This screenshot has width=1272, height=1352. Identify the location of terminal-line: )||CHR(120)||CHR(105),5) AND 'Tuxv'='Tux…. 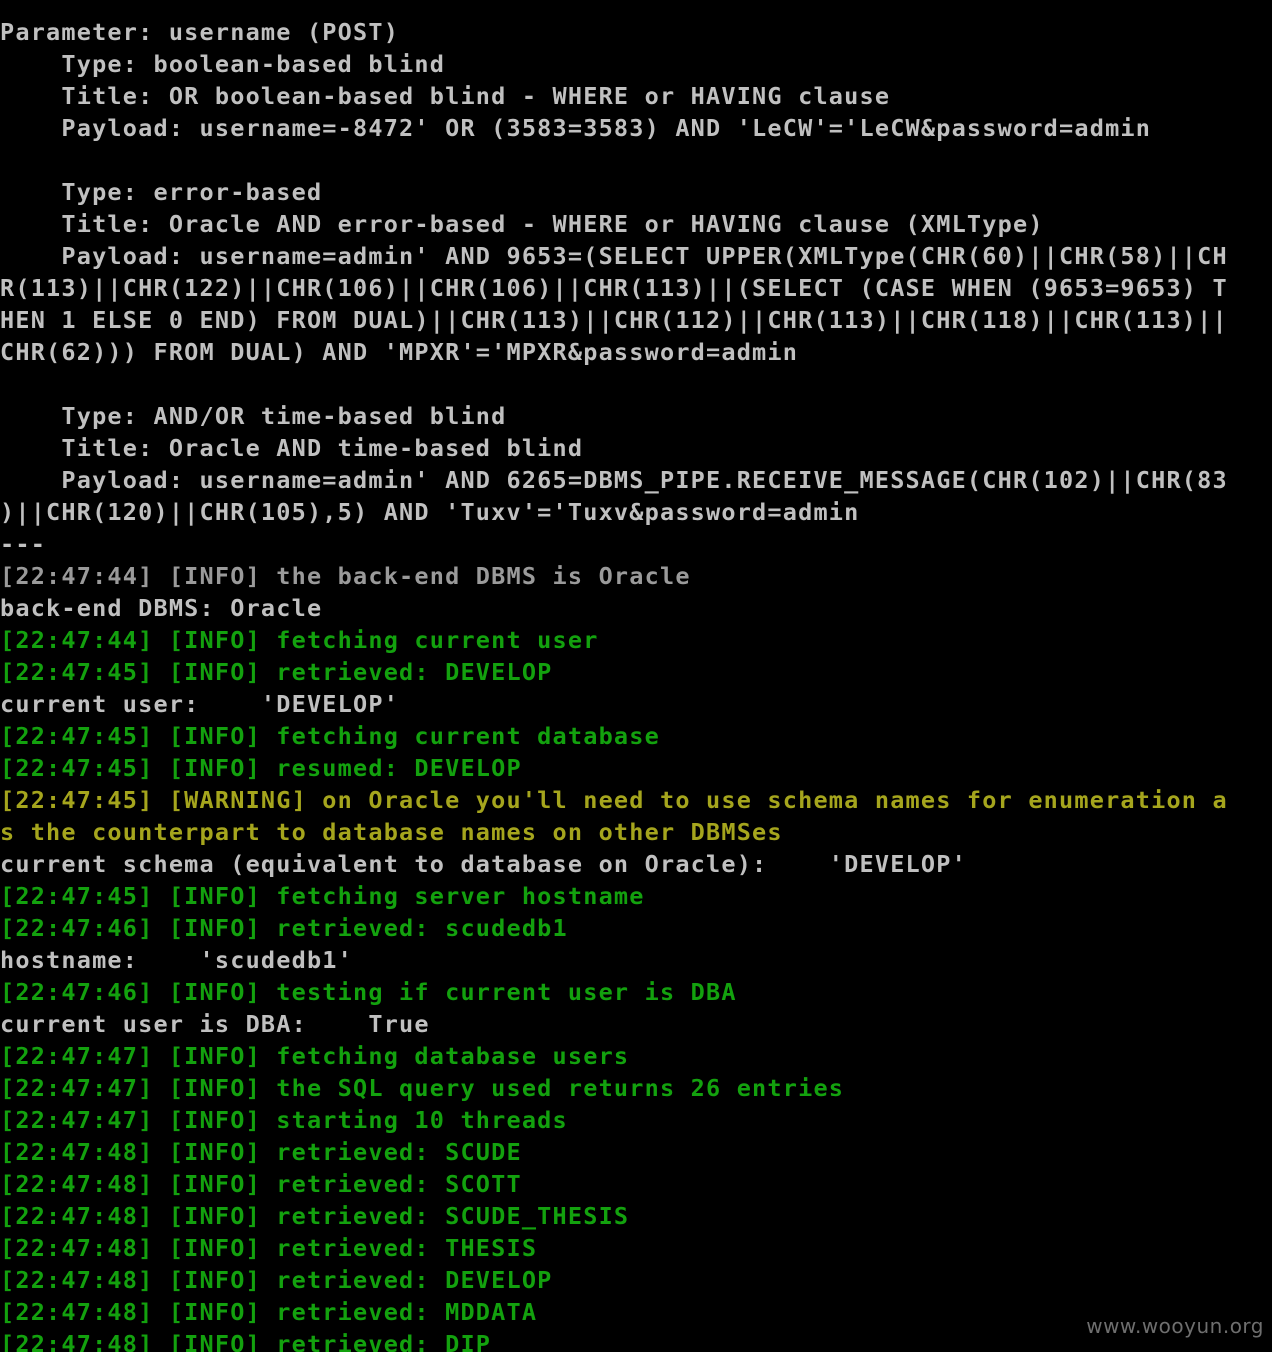
(430, 512).